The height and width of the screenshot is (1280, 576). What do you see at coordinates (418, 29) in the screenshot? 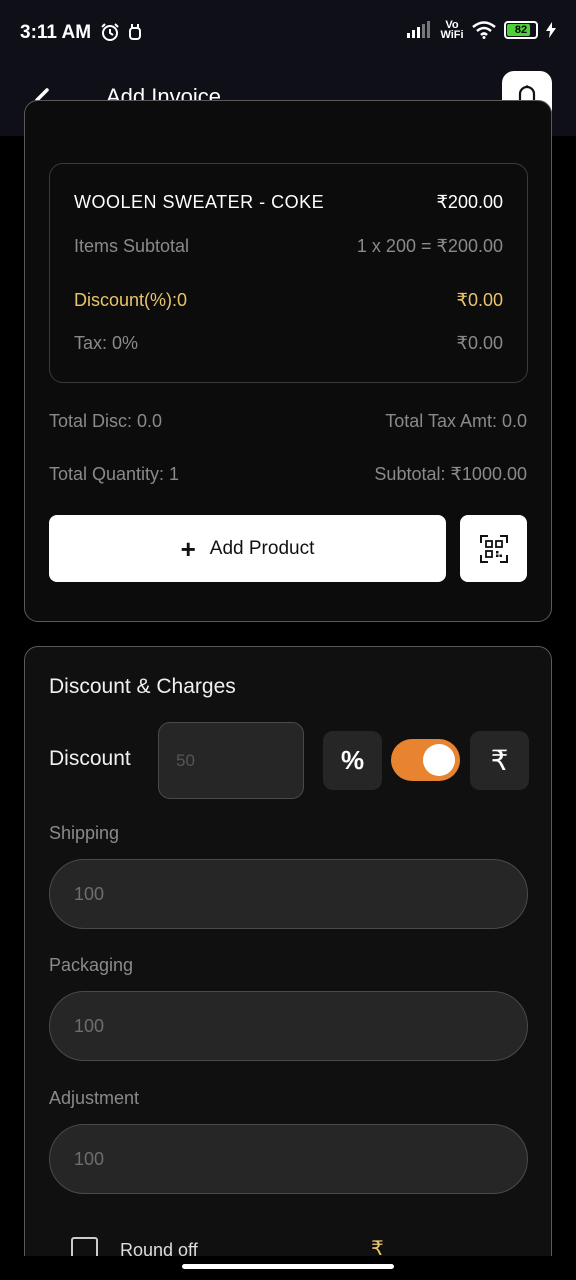
I see `signal-icon` at bounding box center [418, 29].